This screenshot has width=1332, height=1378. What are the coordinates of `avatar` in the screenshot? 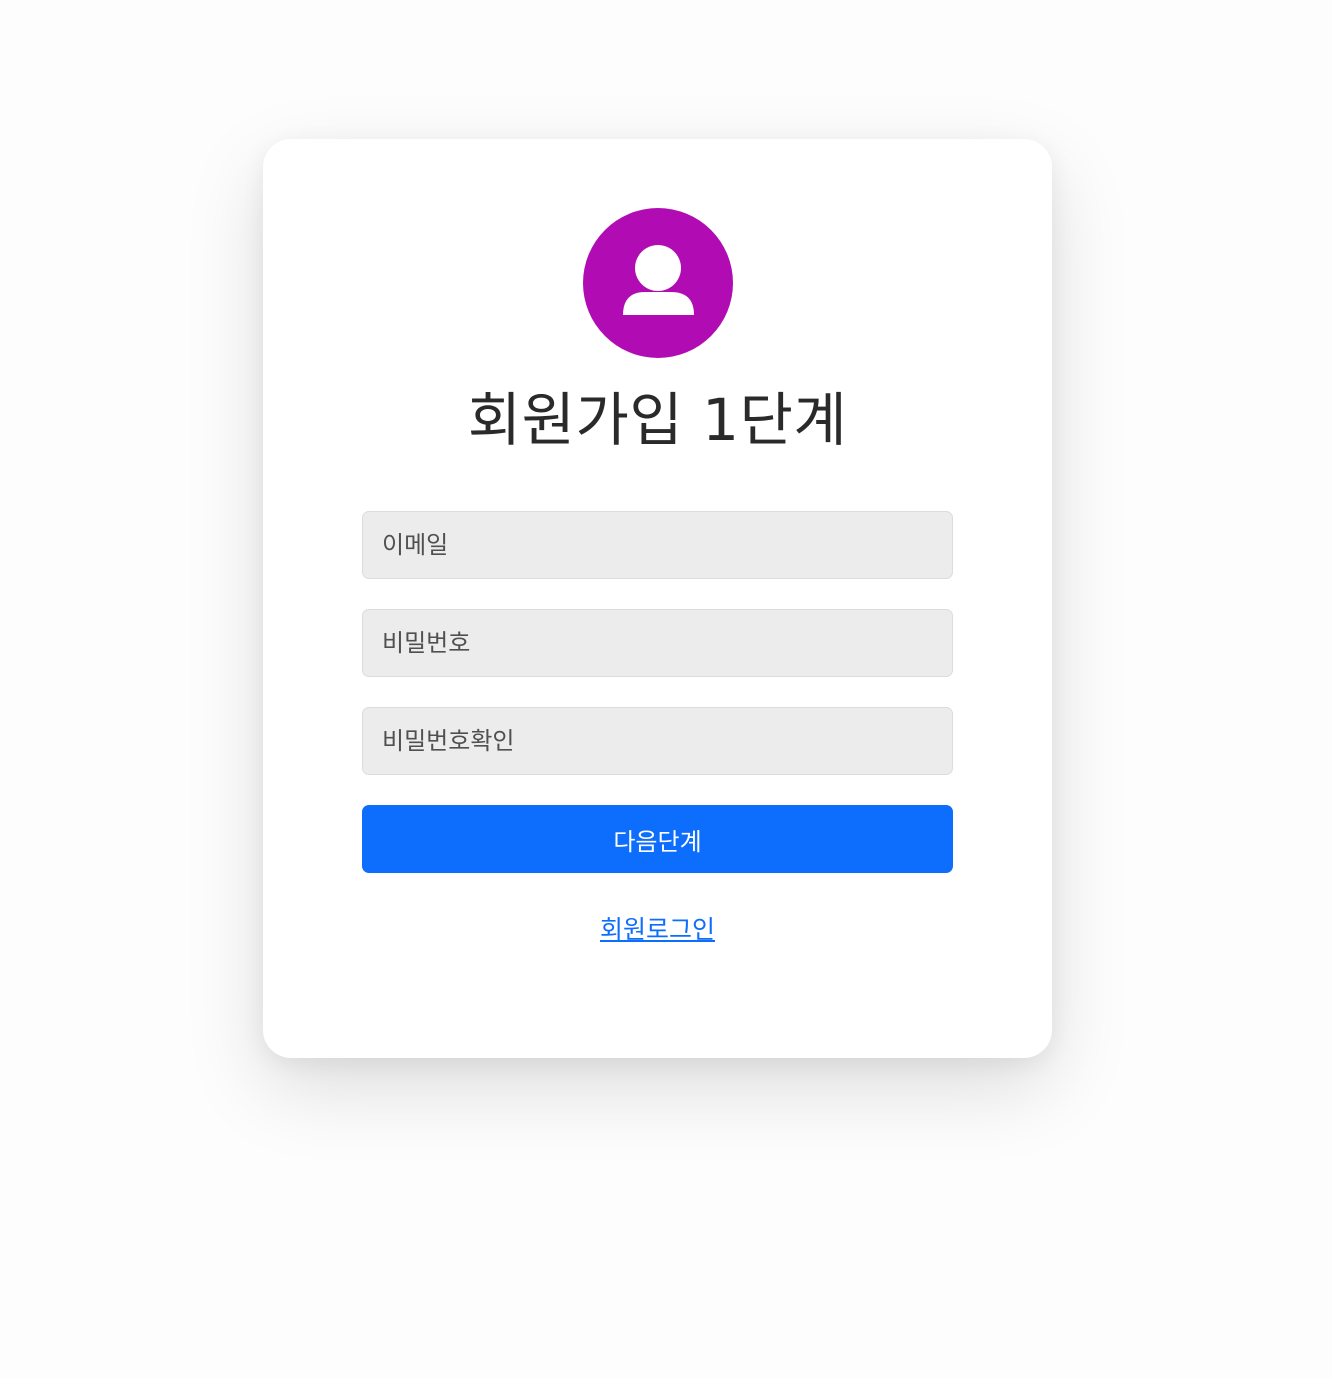 It's located at (658, 283).